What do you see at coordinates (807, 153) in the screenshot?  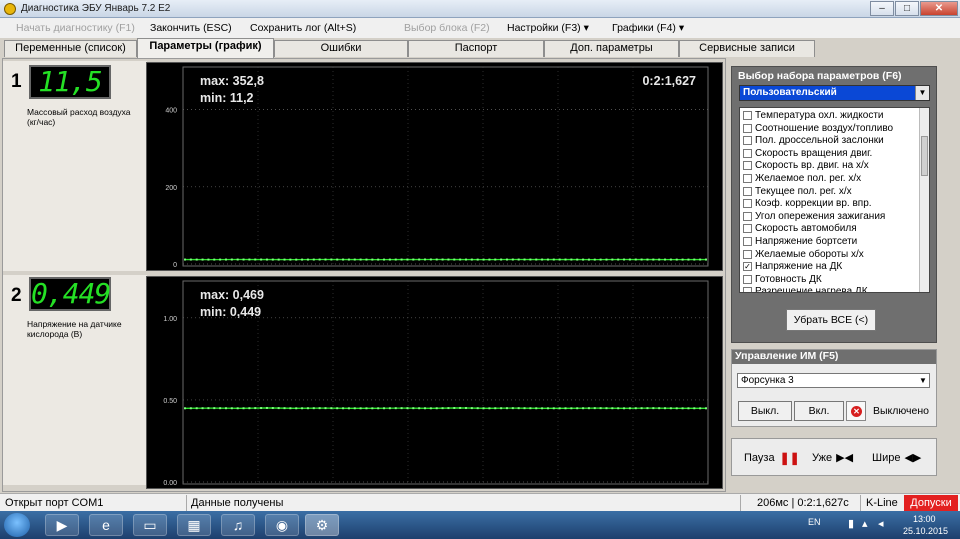 I see `param-item: Скорость вращения двиг.` at bounding box center [807, 153].